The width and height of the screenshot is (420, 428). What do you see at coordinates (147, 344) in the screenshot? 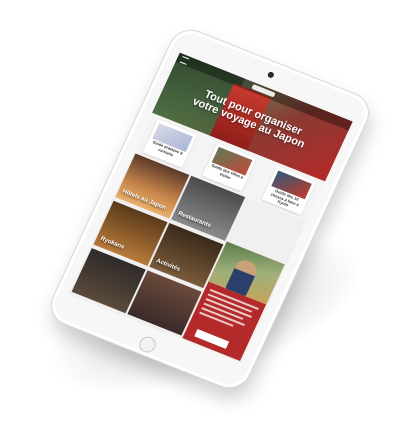
I see `home-button` at bounding box center [147, 344].